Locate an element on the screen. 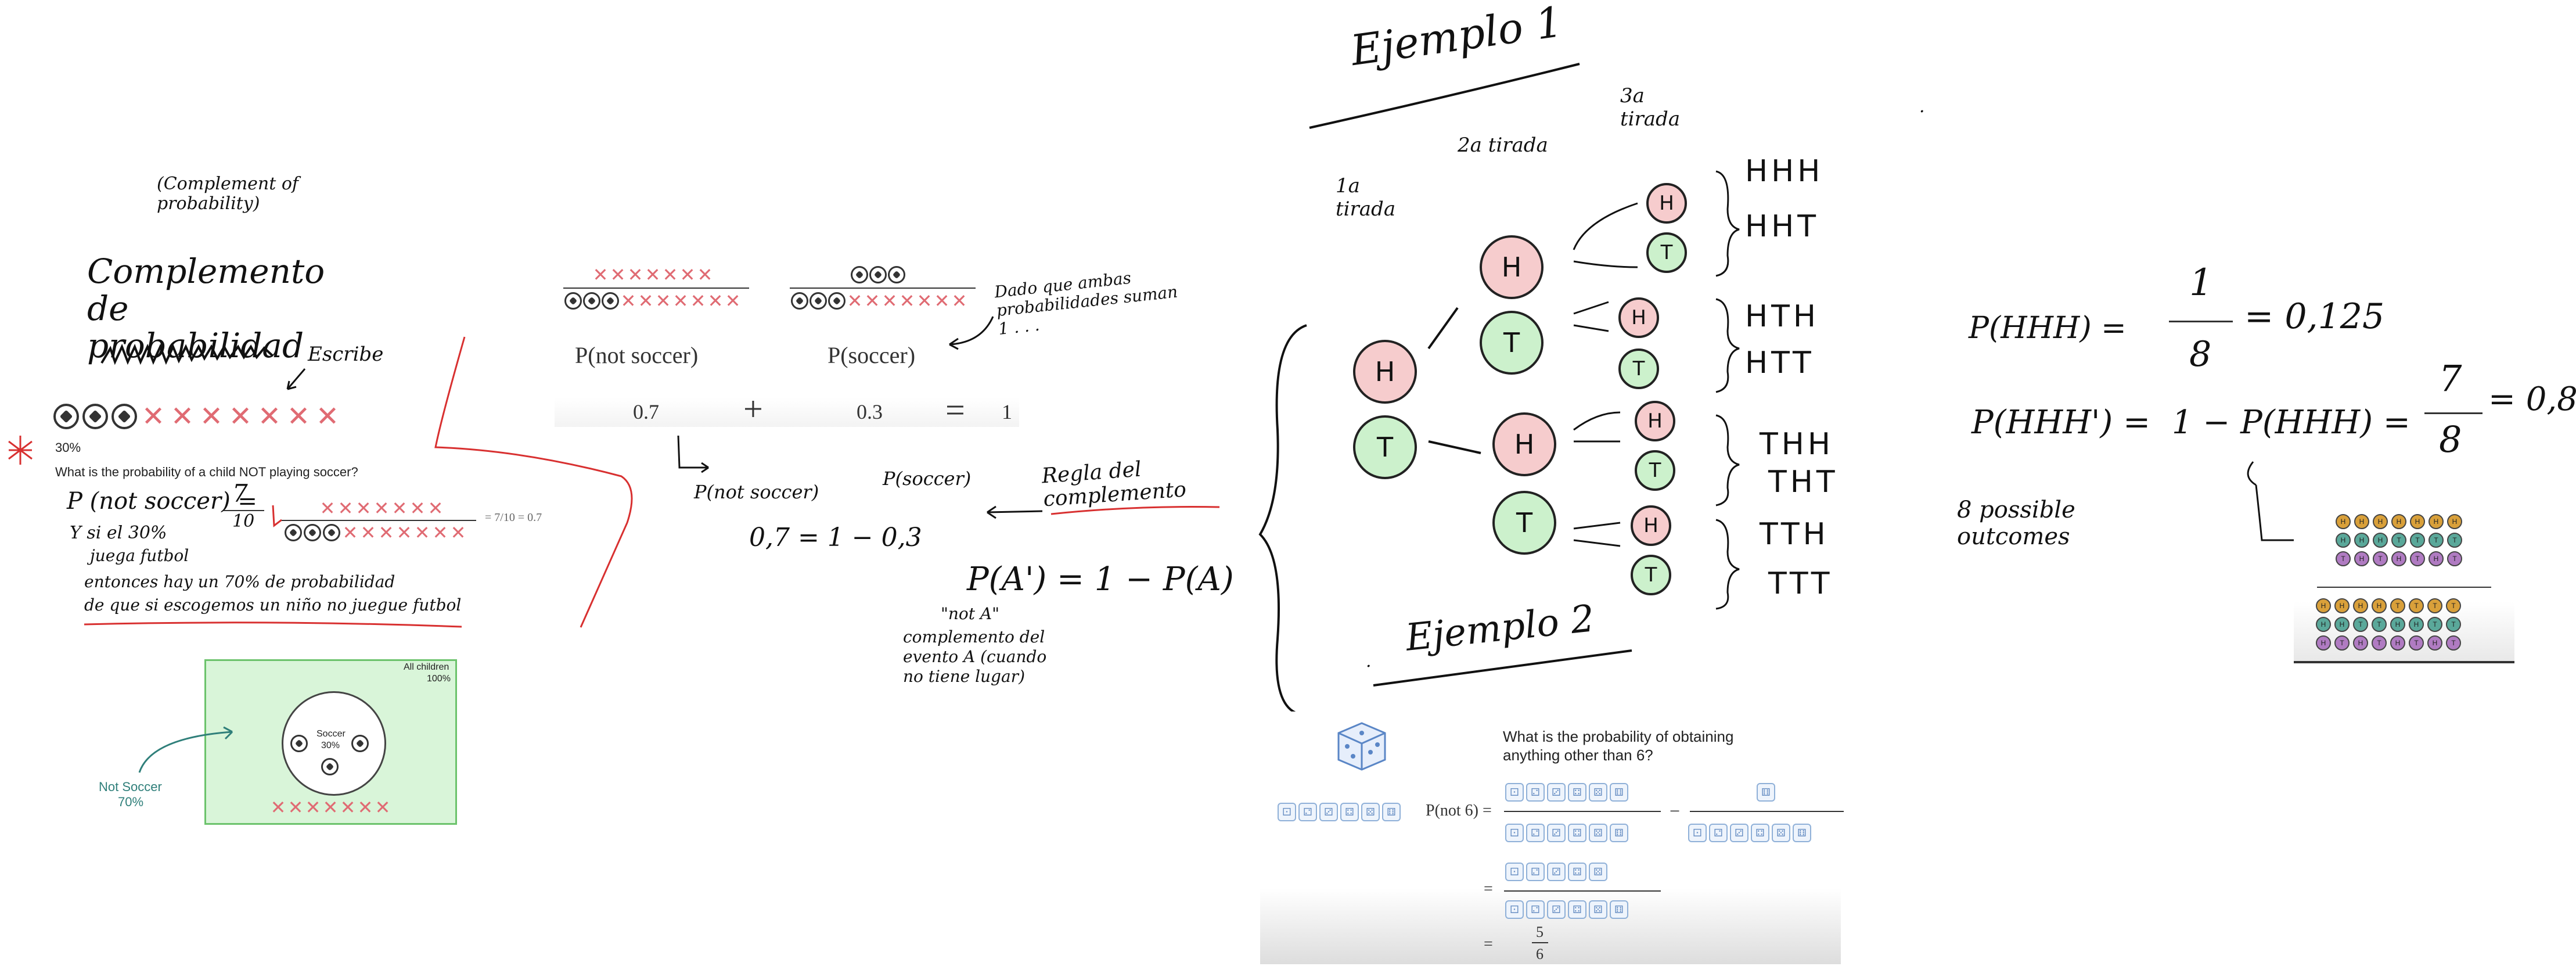  die-icon: ⚂ is located at coordinates (1328, 812).